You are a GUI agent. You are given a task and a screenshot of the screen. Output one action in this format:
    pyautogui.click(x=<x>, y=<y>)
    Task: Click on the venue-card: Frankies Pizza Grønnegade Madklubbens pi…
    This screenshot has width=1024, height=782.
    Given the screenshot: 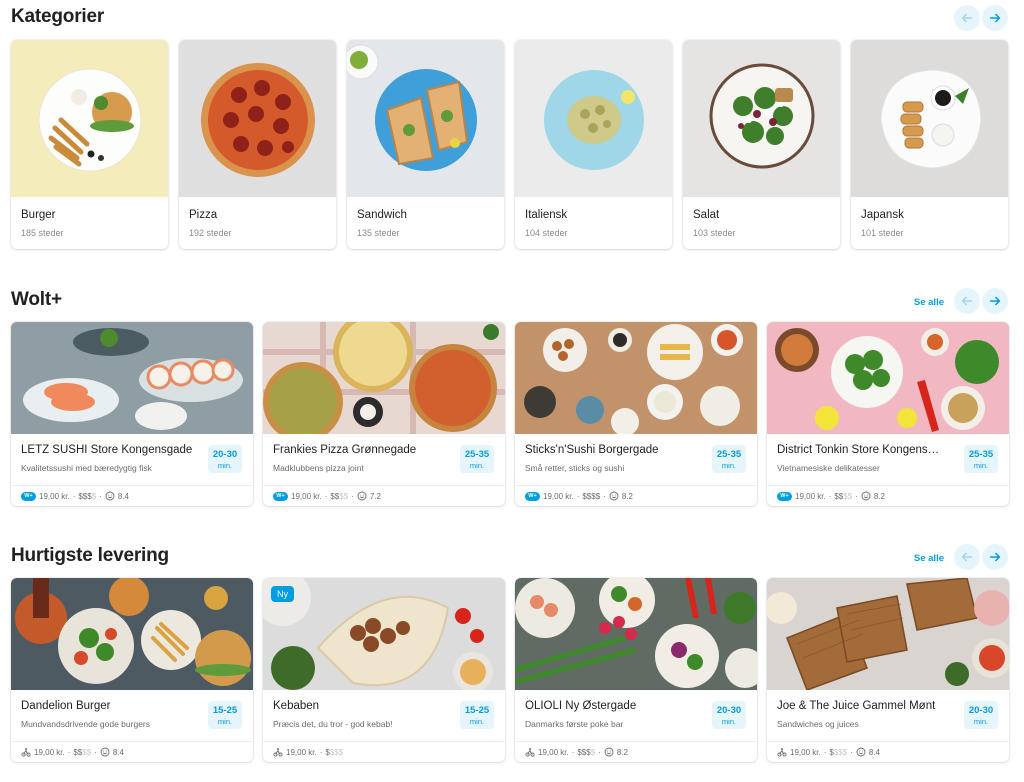 What is the action you would take?
    pyautogui.click(x=384, y=414)
    